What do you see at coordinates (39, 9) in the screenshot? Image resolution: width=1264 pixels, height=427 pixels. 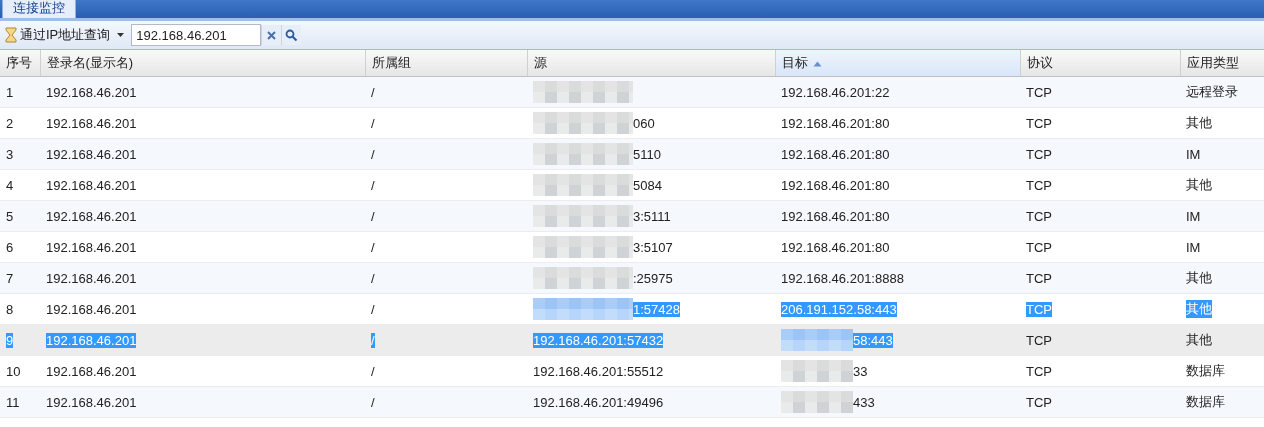 I see `tab: 连接监控` at bounding box center [39, 9].